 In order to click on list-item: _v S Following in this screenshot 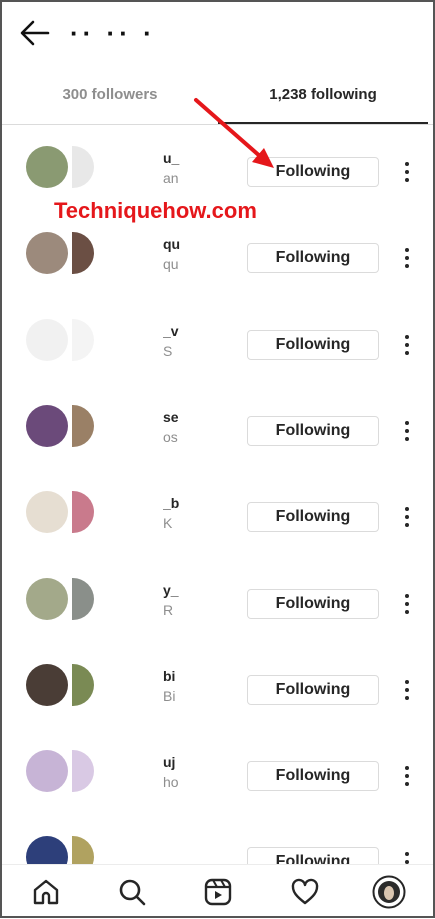, I will do `click(217, 340)`.